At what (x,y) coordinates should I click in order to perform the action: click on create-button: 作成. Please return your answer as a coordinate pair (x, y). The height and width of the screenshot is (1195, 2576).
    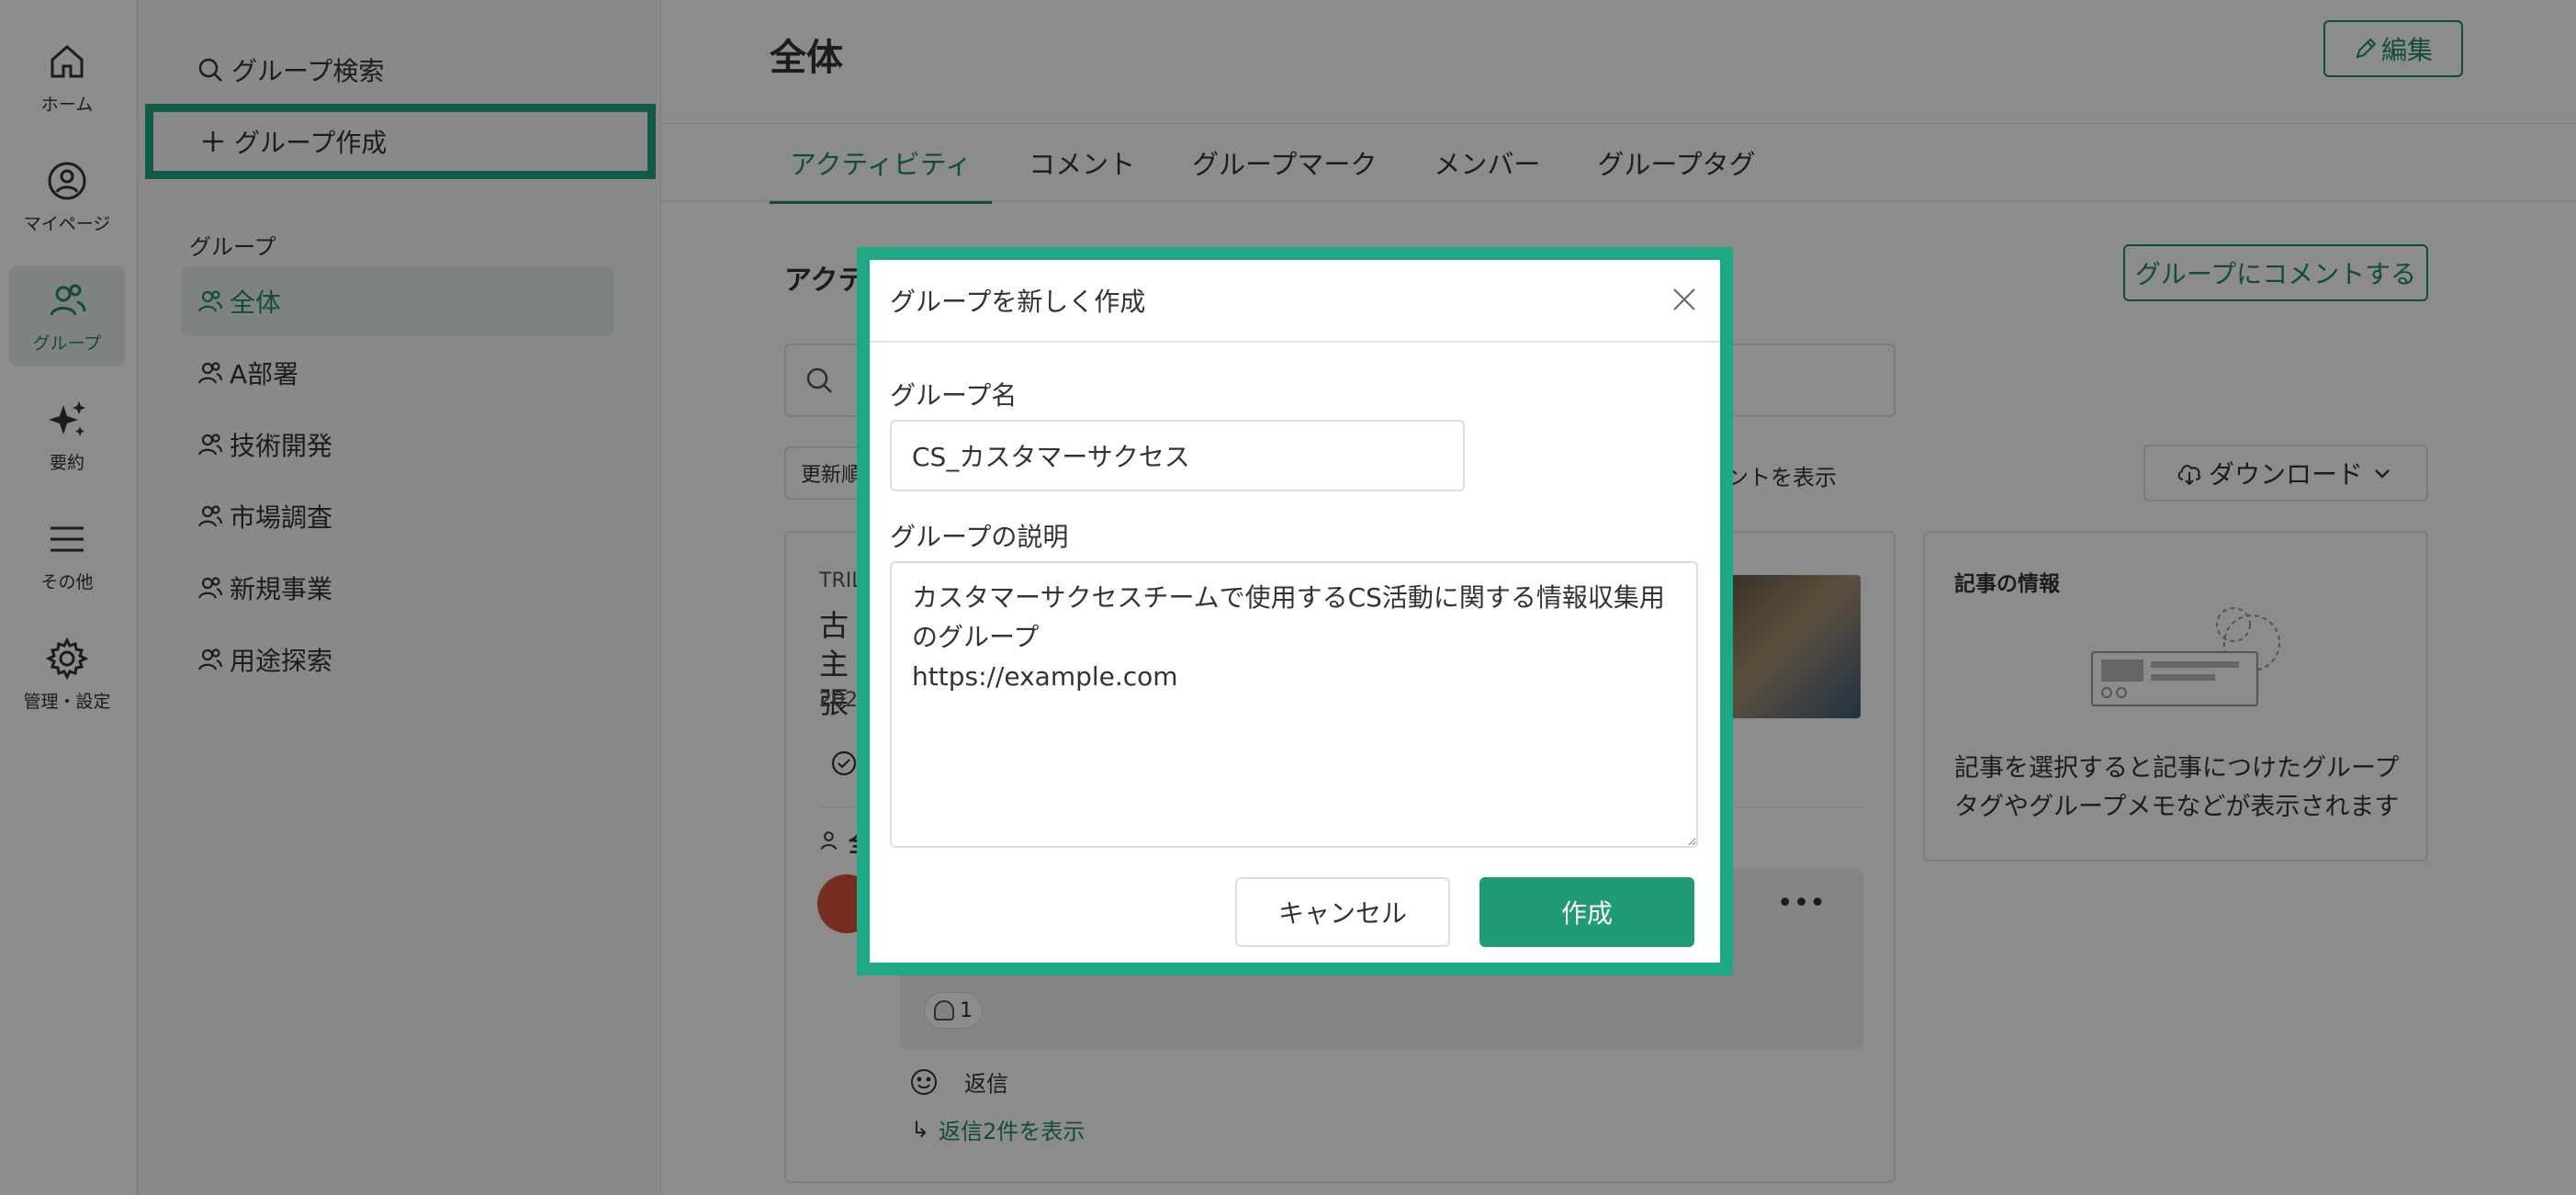
    Looking at the image, I should click on (1586, 912).